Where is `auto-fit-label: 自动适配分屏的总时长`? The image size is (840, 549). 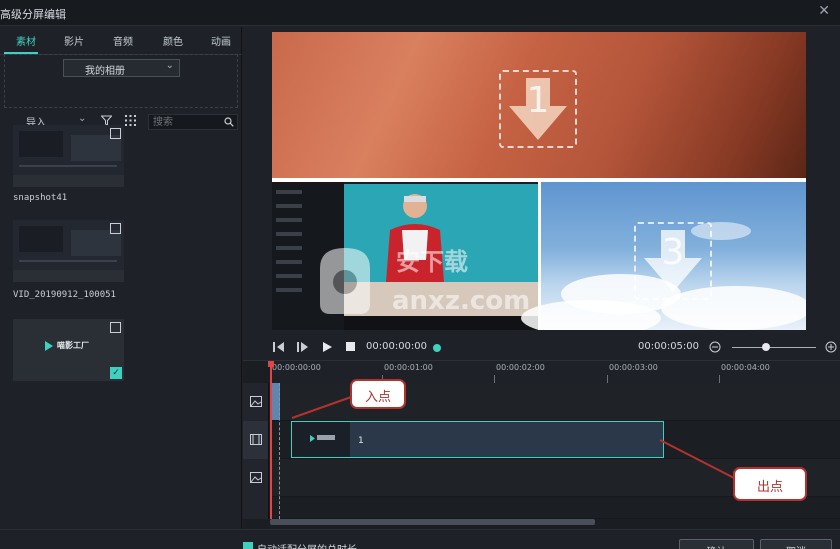 auto-fit-label: 自动适配分屏的总时长 is located at coordinates (307, 545).